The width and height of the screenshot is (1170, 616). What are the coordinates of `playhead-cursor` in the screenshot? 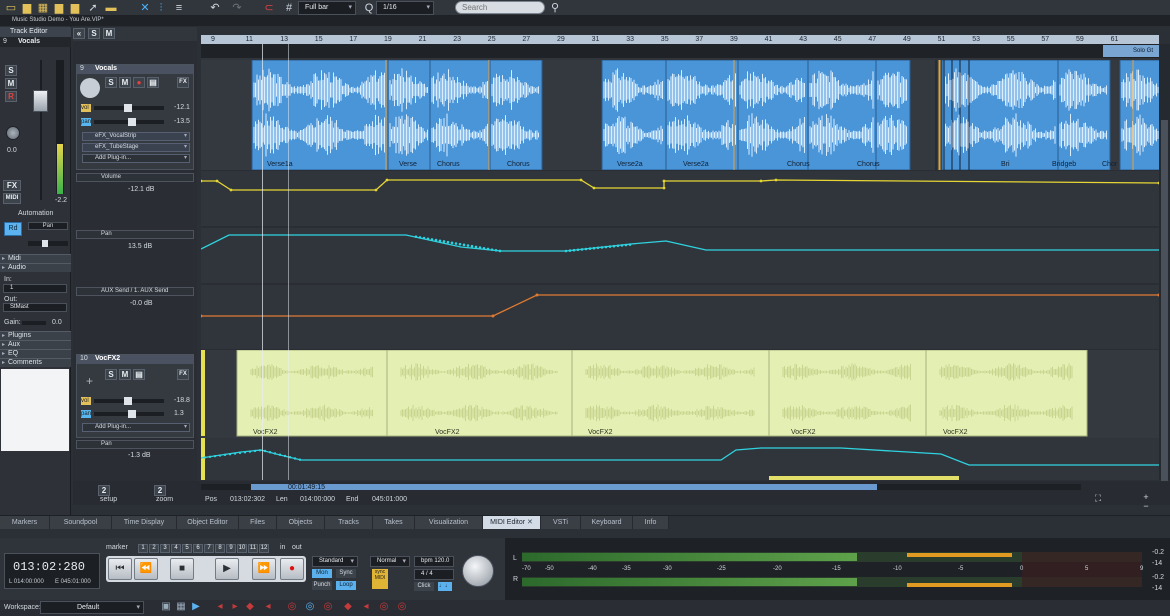 It's located at (262, 262).